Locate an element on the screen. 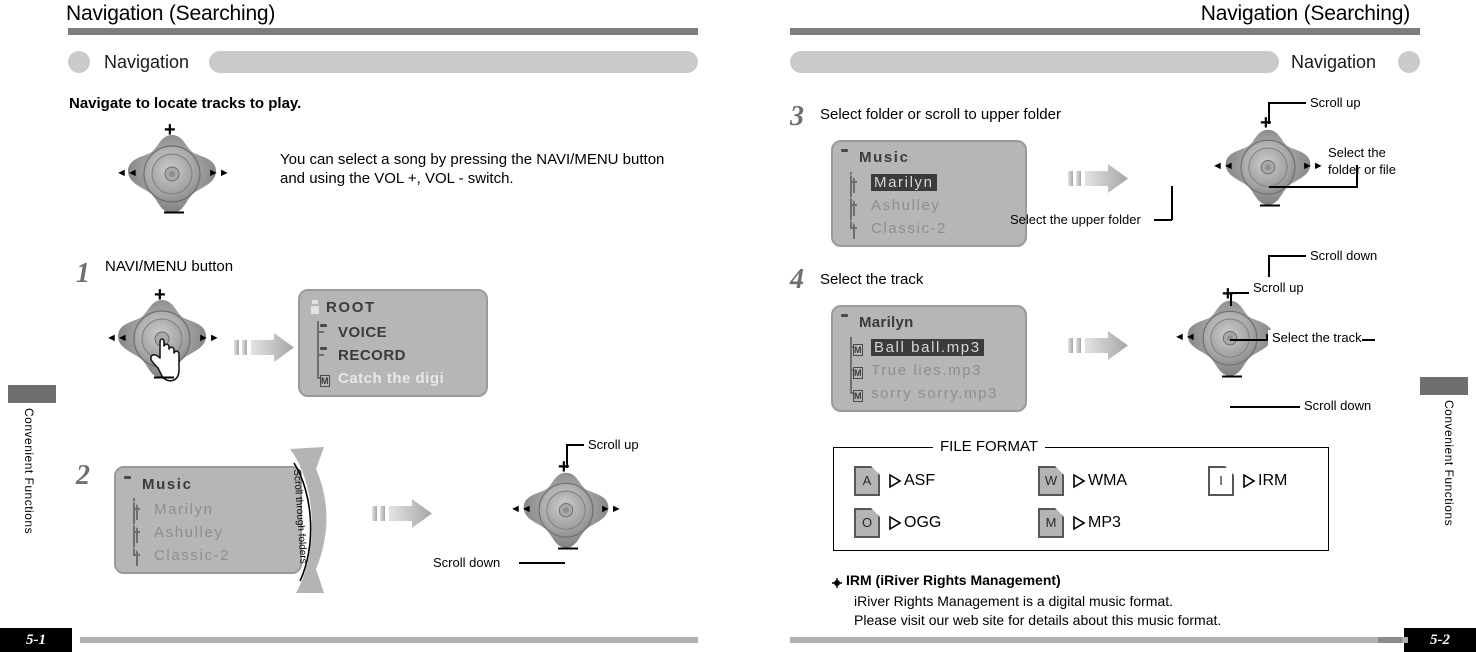 The image size is (1476, 652). icon-letter: M is located at coordinates (1051, 522).